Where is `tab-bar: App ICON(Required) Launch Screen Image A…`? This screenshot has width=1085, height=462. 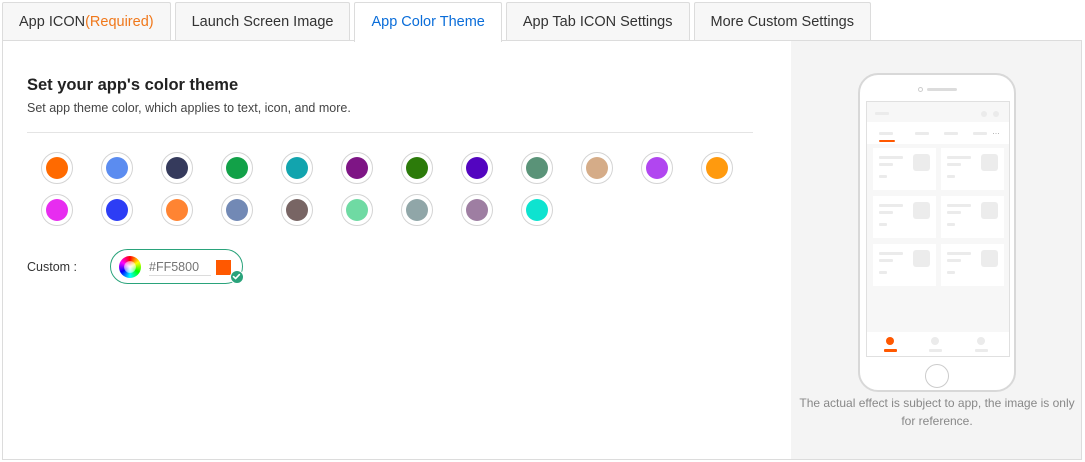
tab-bar: App ICON(Required) Launch Screen Image A… is located at coordinates (438, 22).